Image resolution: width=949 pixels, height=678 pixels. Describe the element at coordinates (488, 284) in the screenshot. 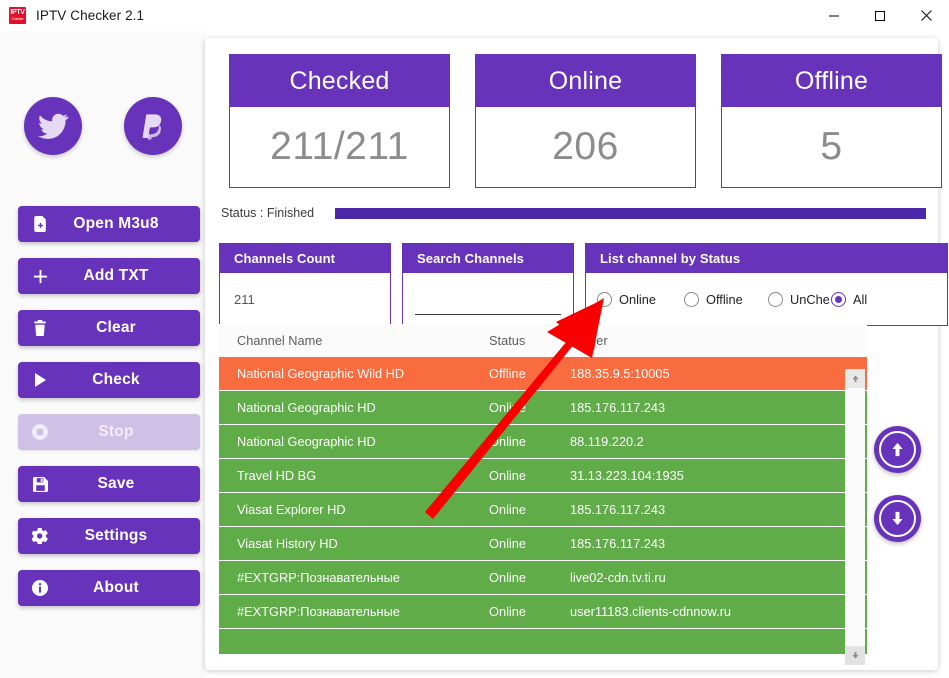

I see `search-channels-panel: Search Channels` at that location.